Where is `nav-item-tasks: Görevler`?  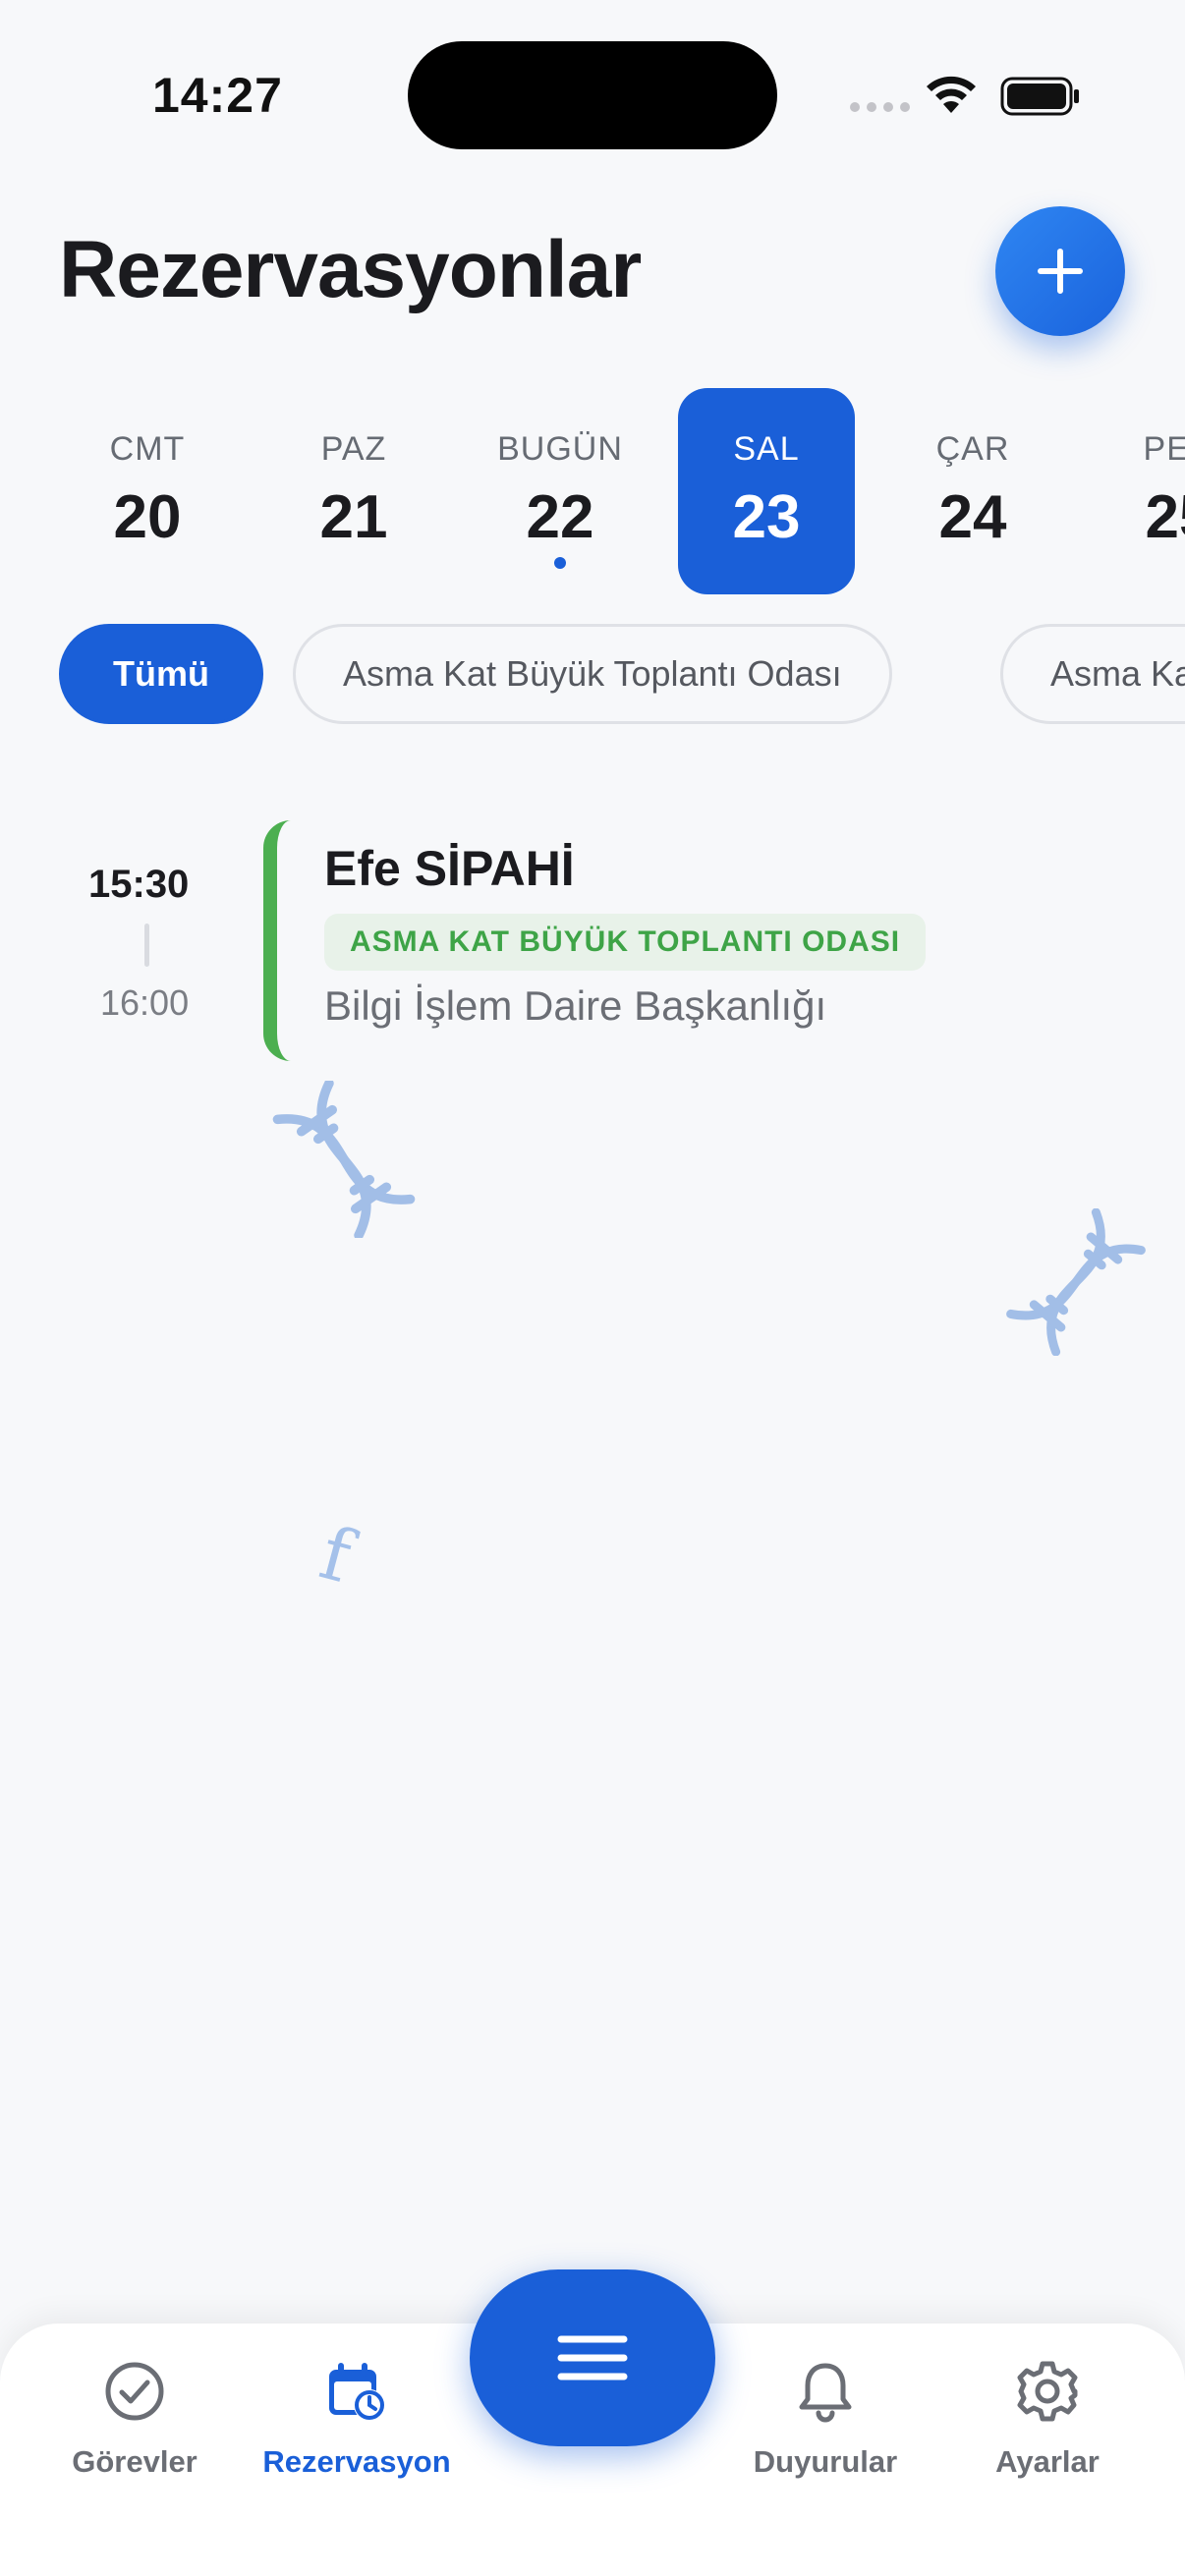 nav-item-tasks: Görevler is located at coordinates (135, 2419).